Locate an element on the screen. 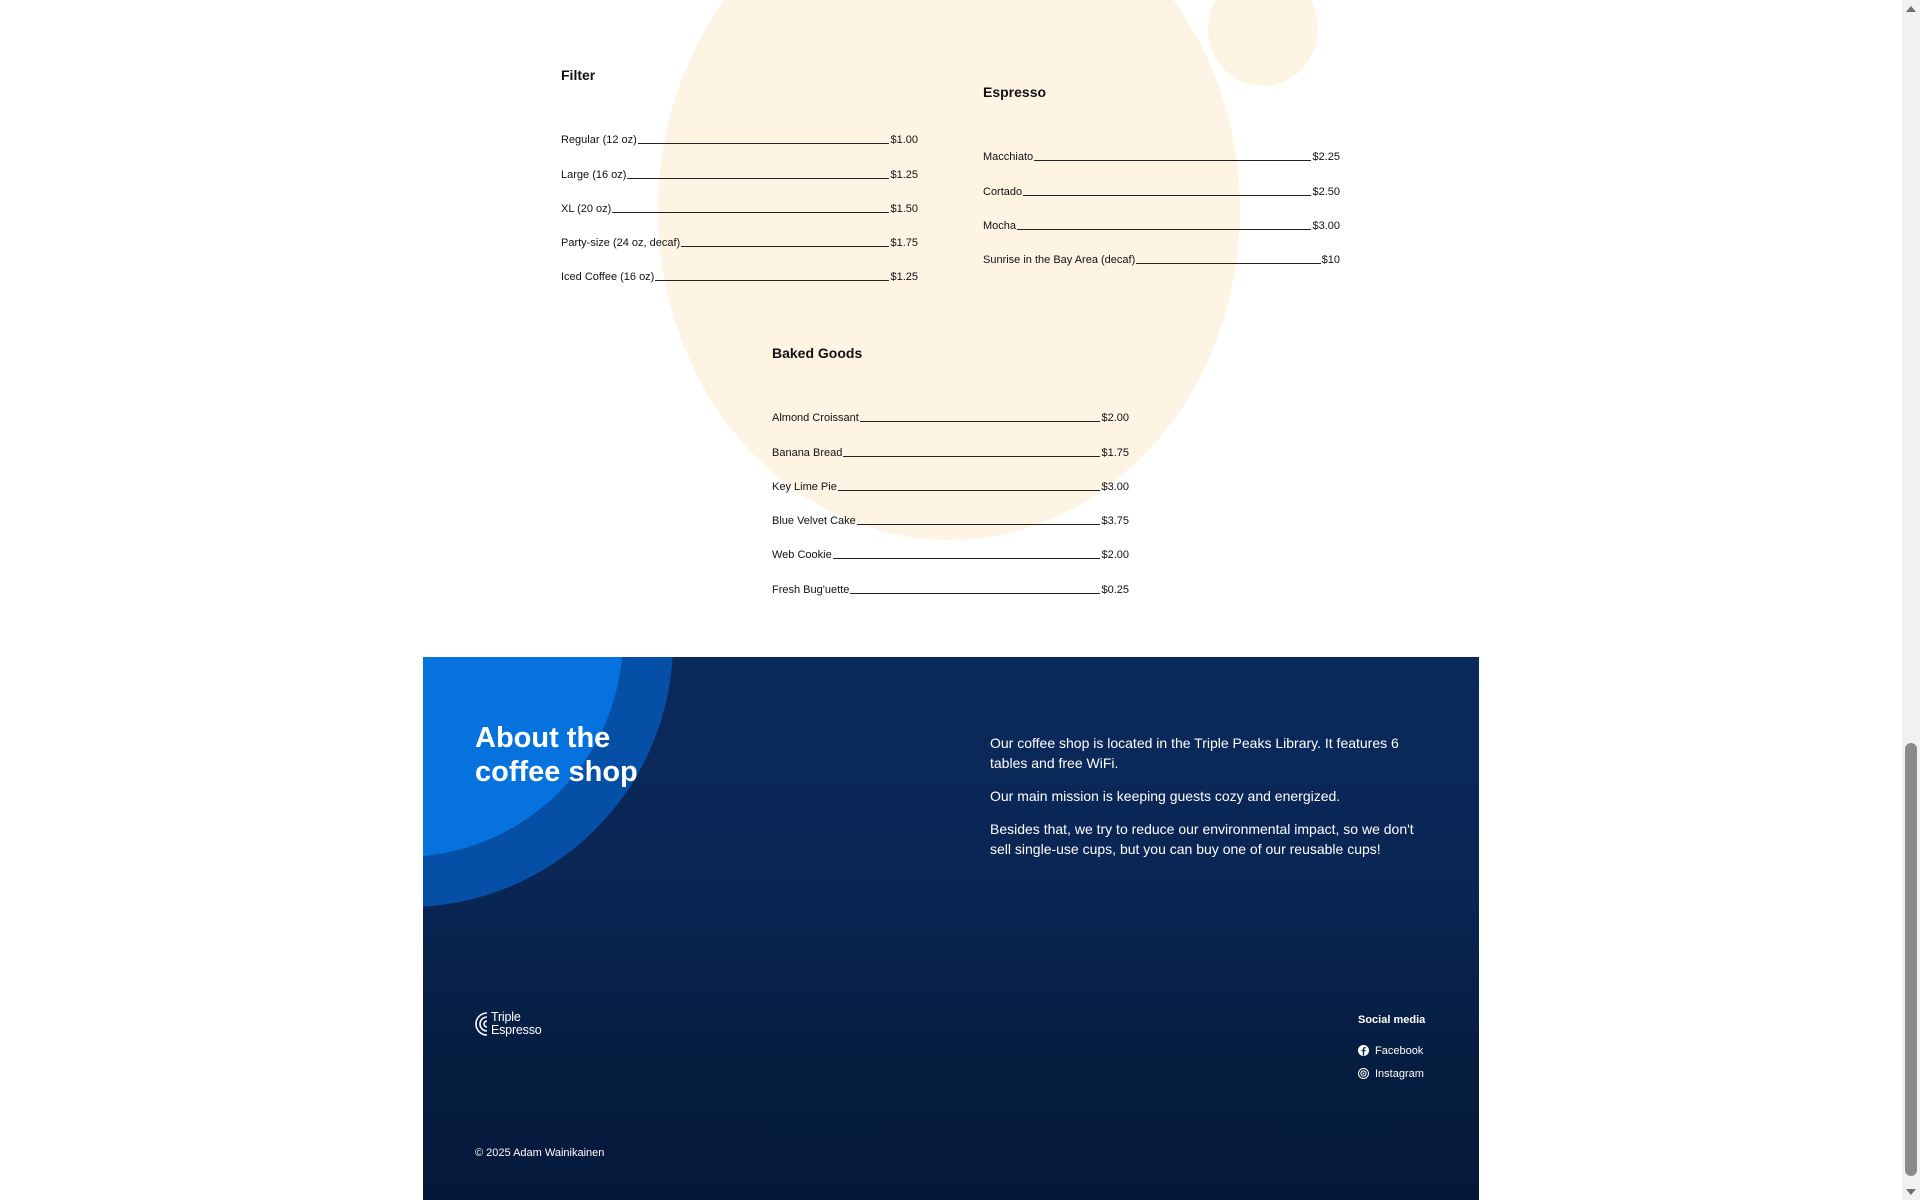  vertical-scrollbar is located at coordinates (1911, 600).